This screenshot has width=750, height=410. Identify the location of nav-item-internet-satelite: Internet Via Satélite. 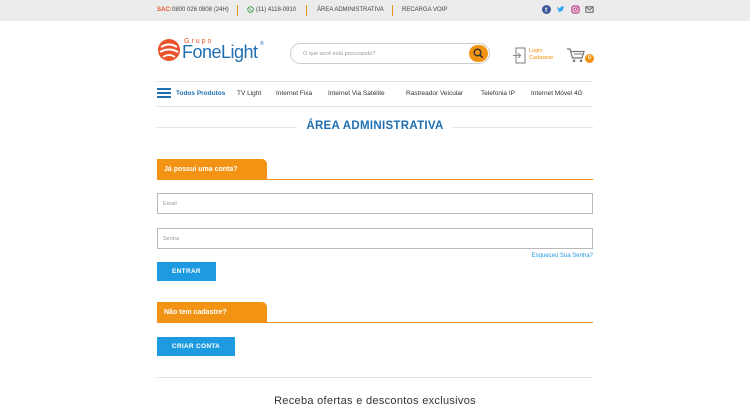
(356, 93).